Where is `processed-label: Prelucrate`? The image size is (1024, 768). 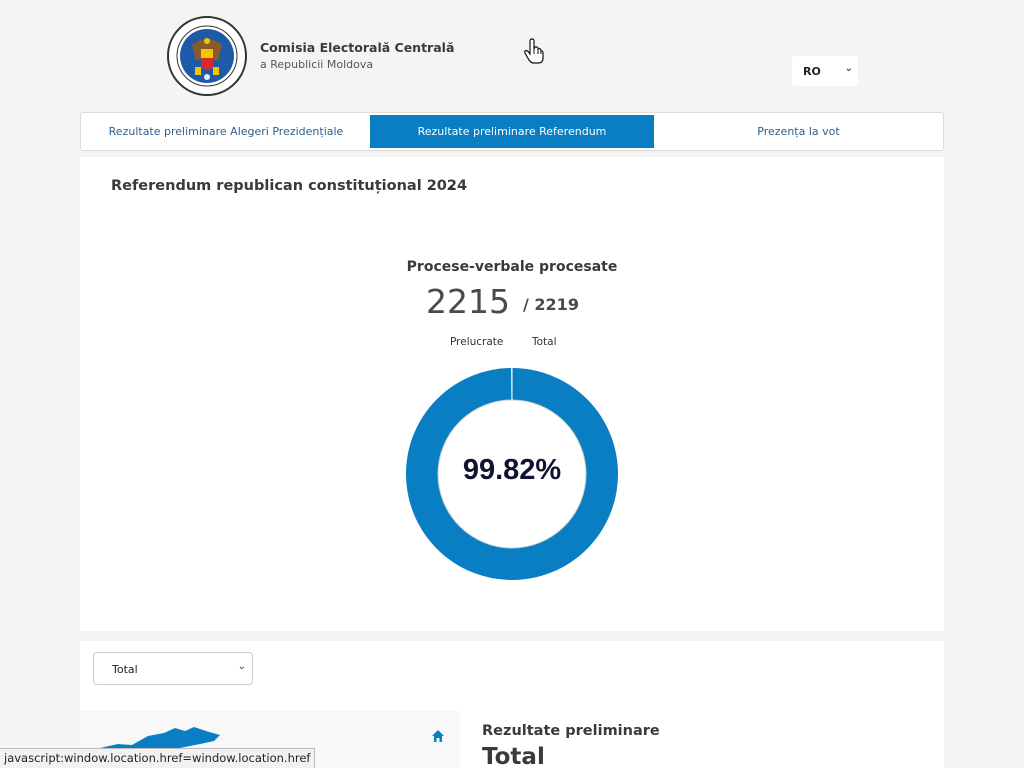 processed-label: Prelucrate is located at coordinates (477, 342).